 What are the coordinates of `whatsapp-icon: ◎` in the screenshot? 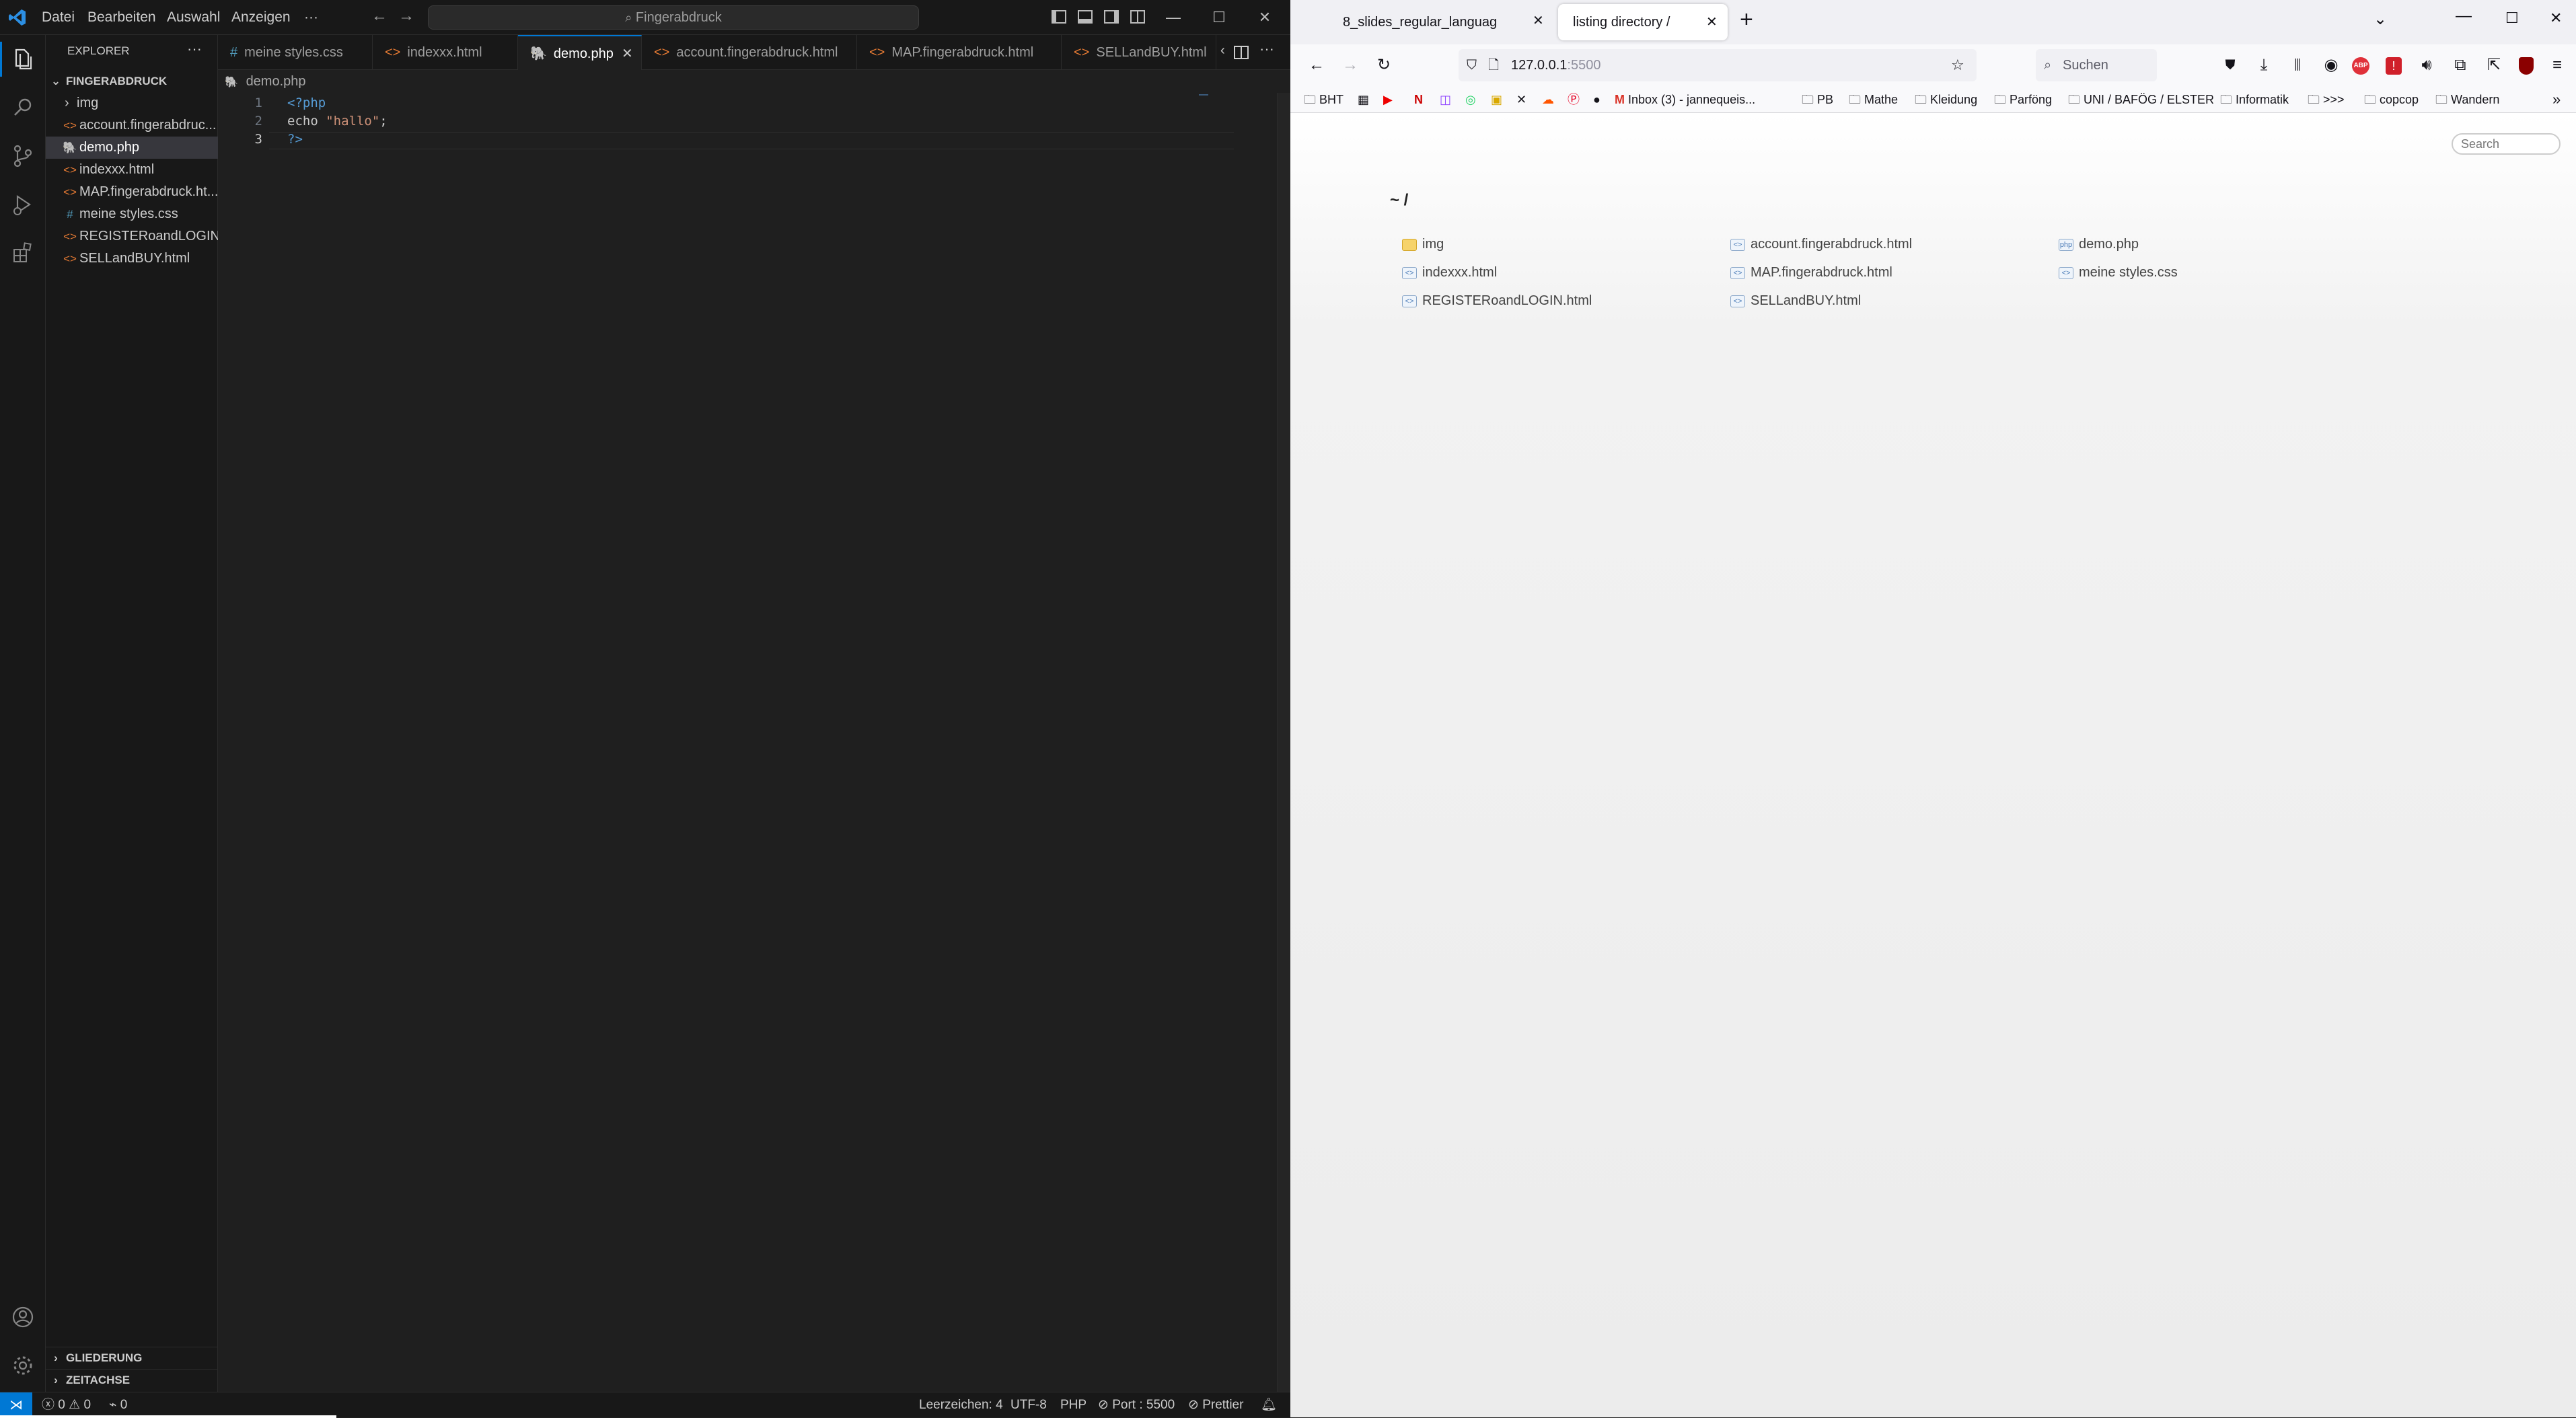 It's located at (1471, 100).